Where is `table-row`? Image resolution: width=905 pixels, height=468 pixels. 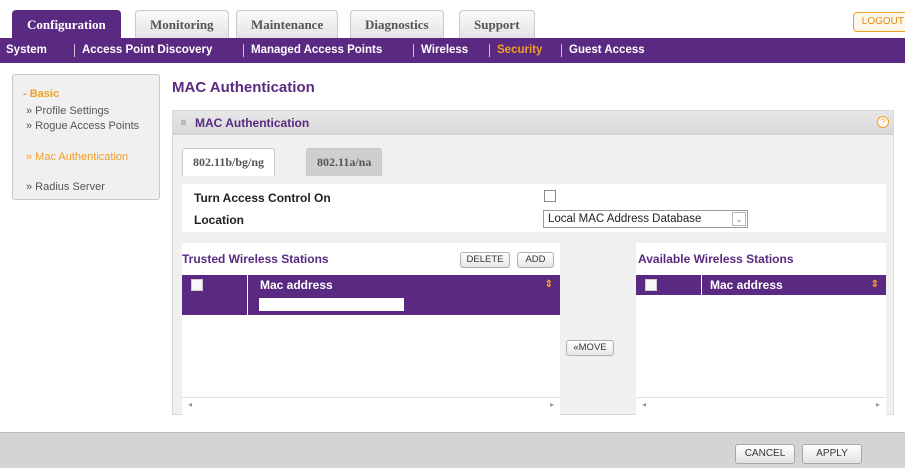
table-row is located at coordinates (371, 305).